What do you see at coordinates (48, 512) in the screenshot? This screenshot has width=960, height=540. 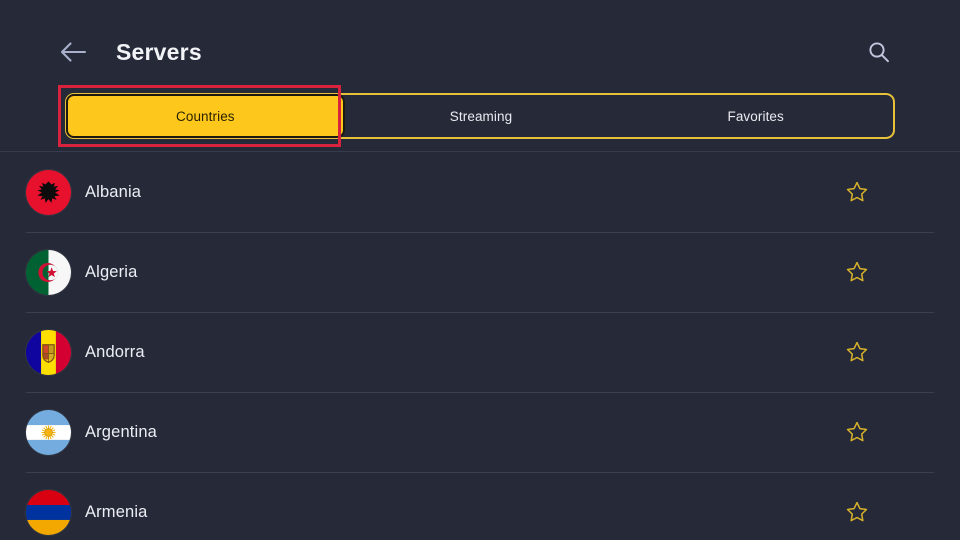 I see `armenia-flag-icon` at bounding box center [48, 512].